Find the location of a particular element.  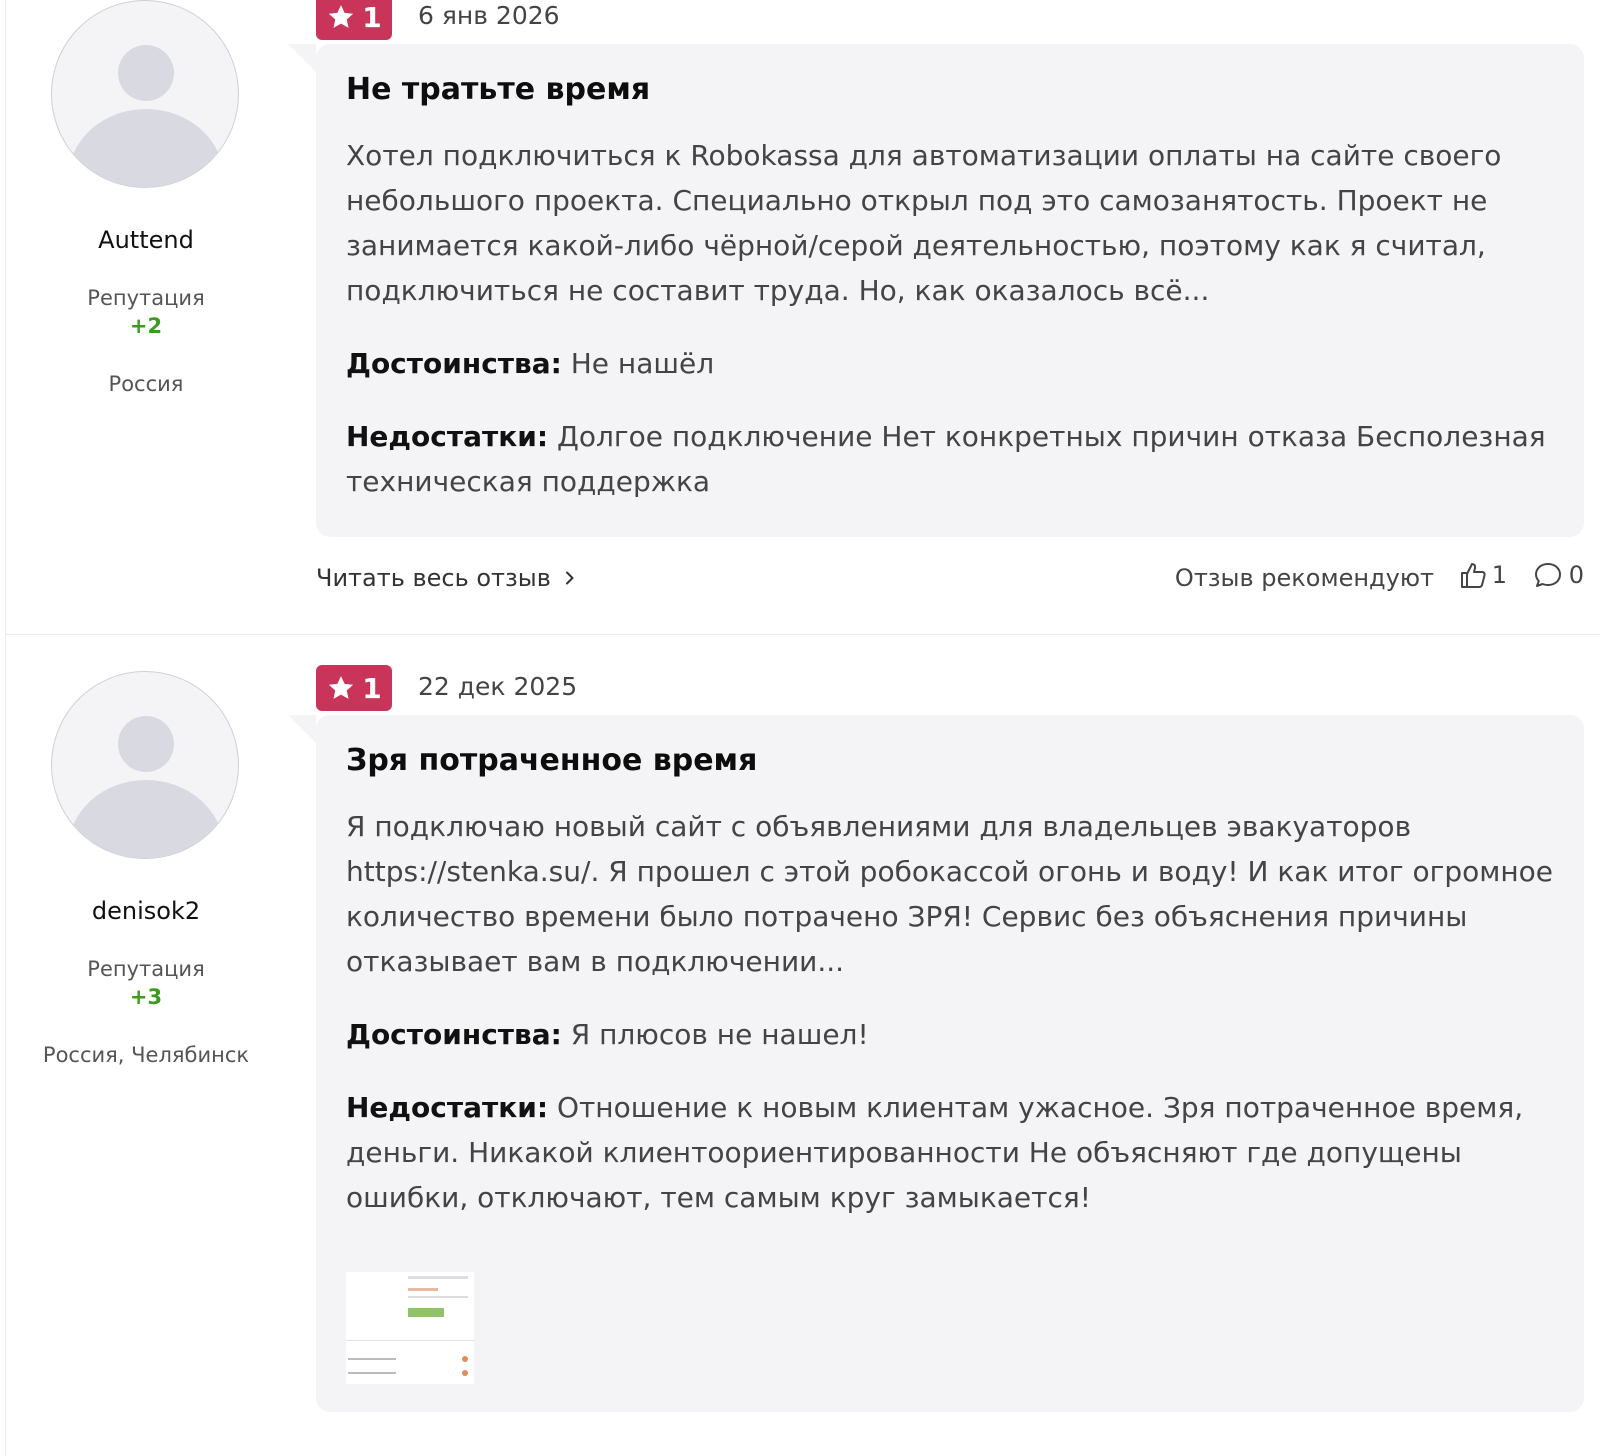

review-pros: Достоинства: Не нашёл is located at coordinates (950, 363).